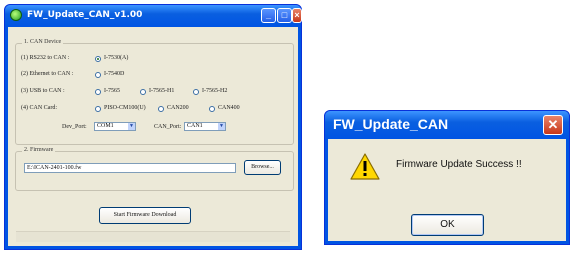  I want to click on warning-icon, so click(365, 166).